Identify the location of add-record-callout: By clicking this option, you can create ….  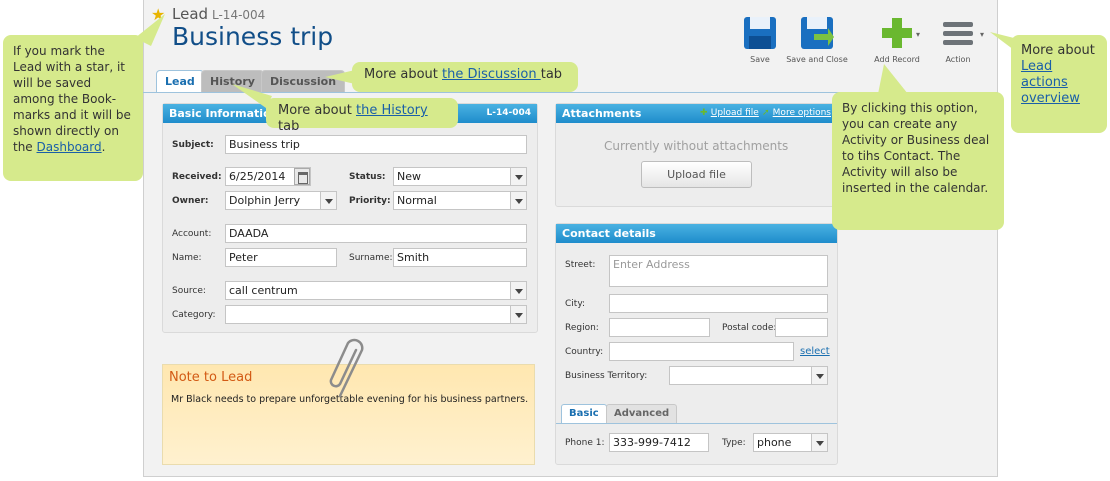
(918, 161).